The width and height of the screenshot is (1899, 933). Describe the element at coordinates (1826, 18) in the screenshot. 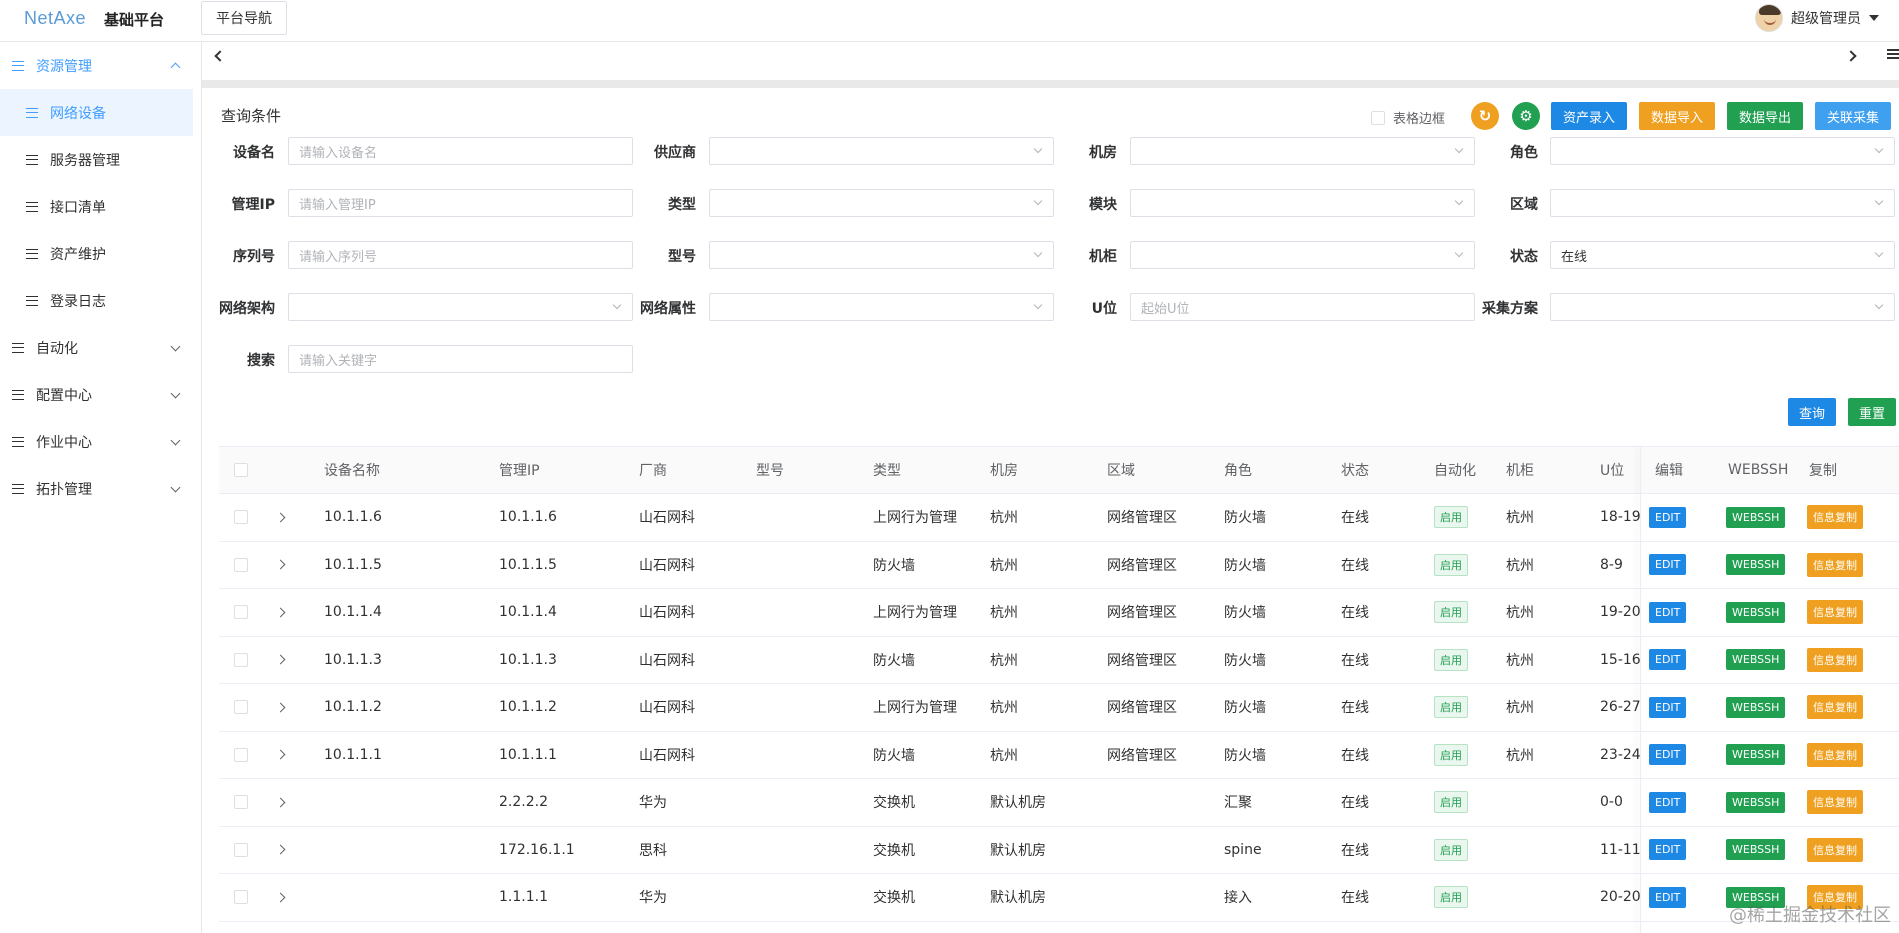

I see `user-name: 超级管理员` at that location.